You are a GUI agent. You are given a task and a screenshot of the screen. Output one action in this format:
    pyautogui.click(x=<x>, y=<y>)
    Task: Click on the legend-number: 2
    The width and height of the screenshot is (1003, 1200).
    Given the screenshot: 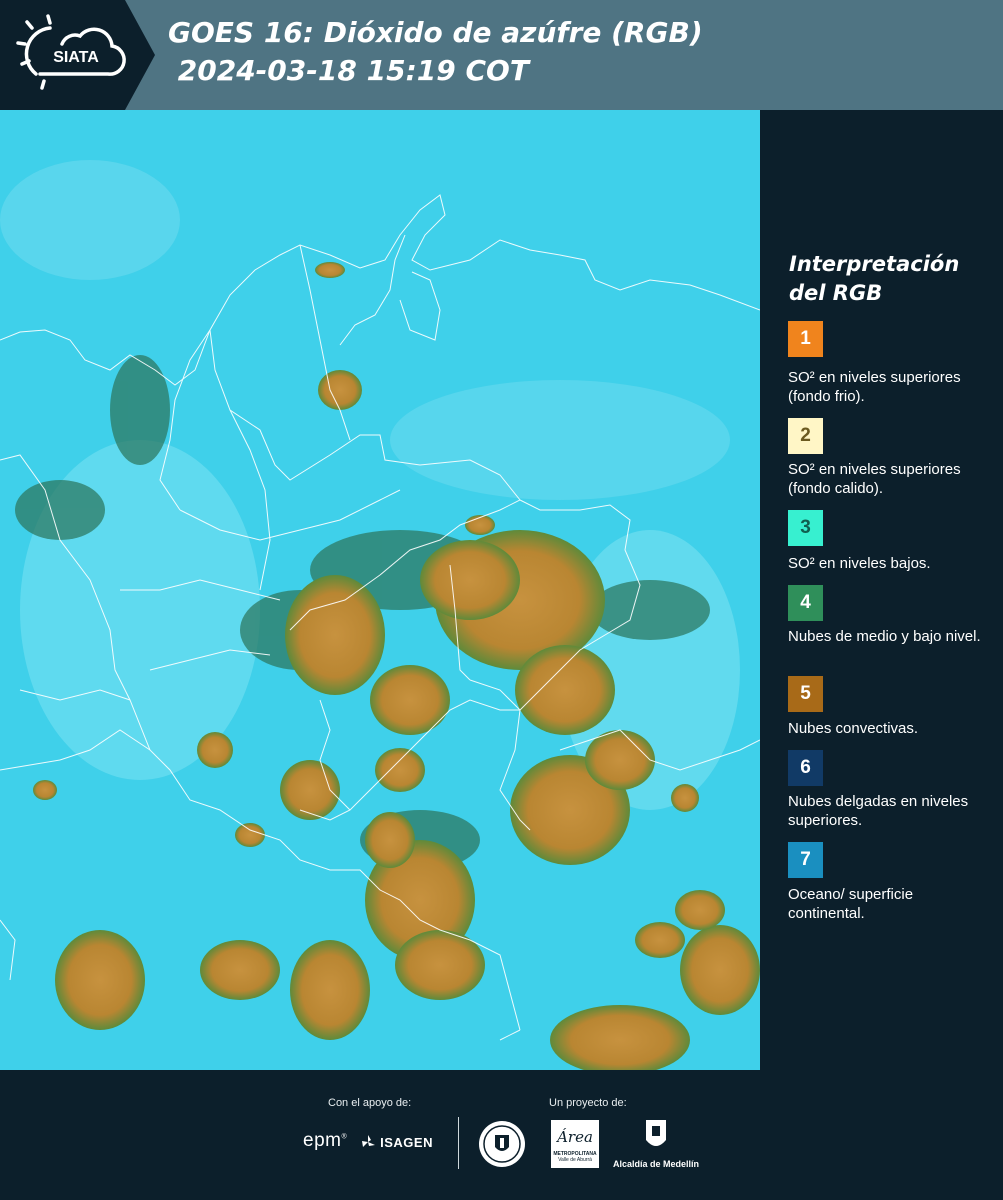 What is the action you would take?
    pyautogui.click(x=805, y=435)
    